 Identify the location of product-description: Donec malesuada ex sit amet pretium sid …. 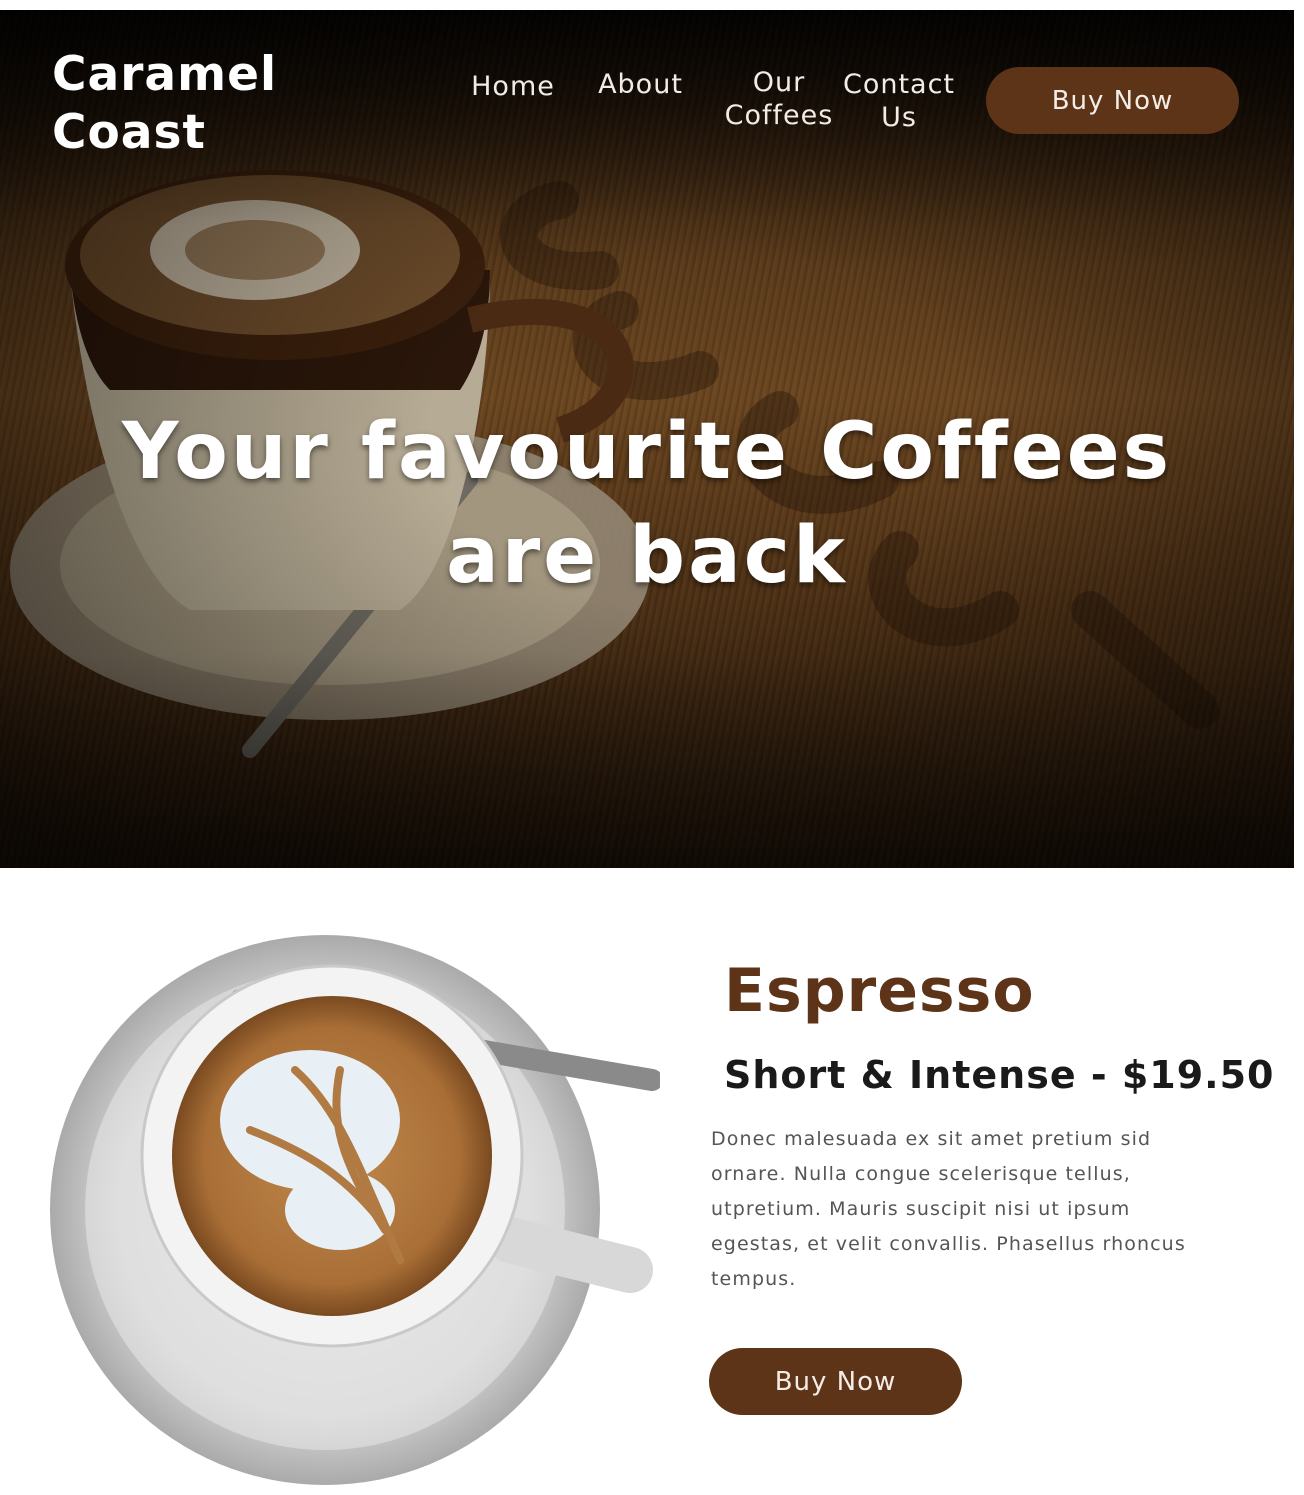
(948, 1209).